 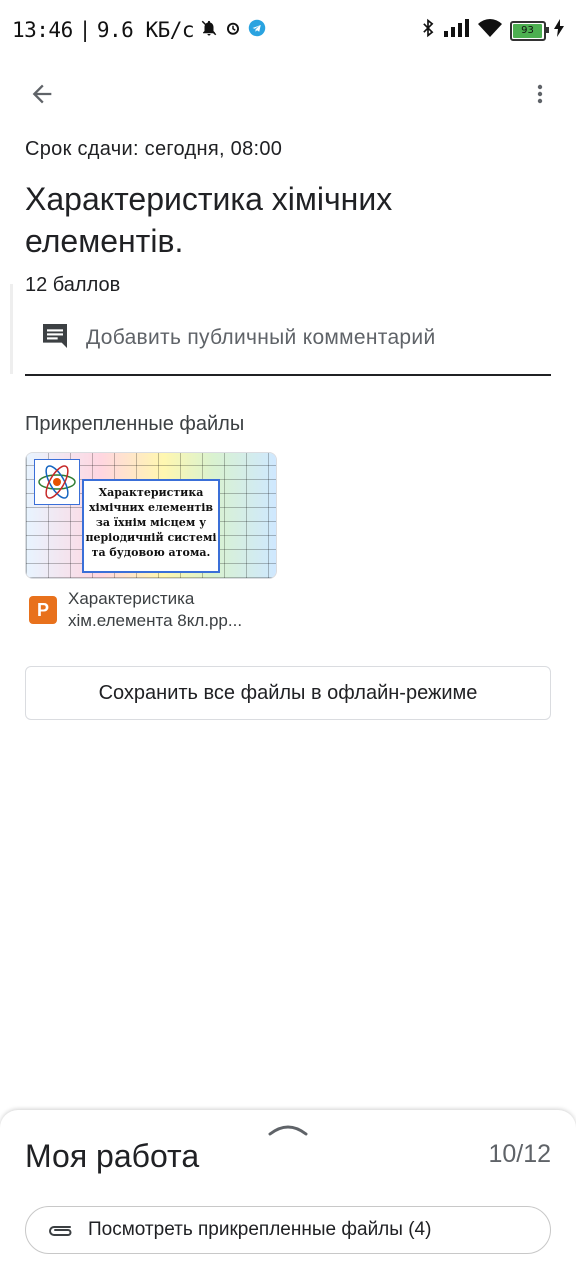 I want to click on signal-icon, so click(x=457, y=30).